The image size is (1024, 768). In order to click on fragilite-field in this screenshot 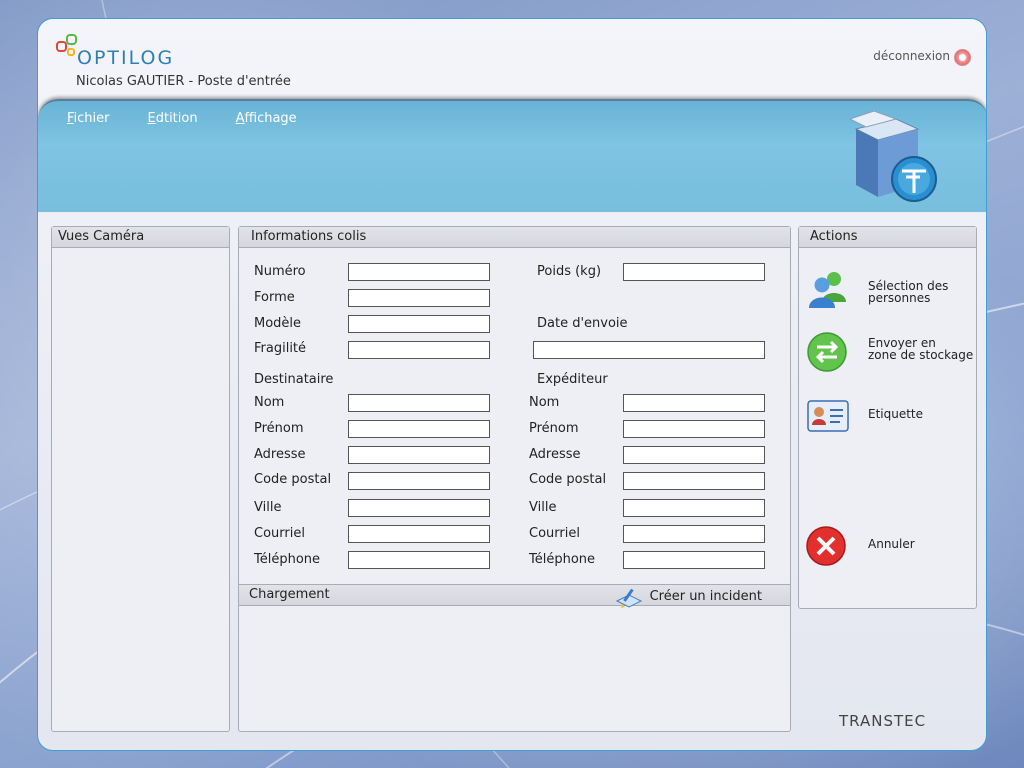, I will do `click(419, 350)`.